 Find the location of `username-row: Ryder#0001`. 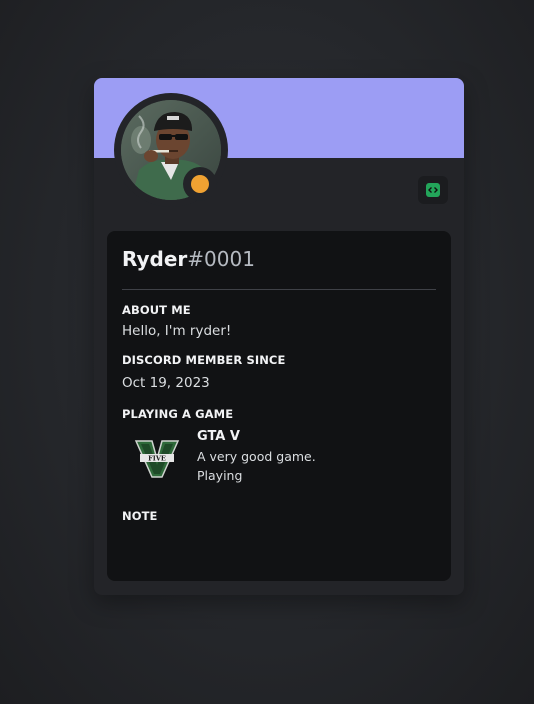

username-row: Ryder#0001 is located at coordinates (188, 259).